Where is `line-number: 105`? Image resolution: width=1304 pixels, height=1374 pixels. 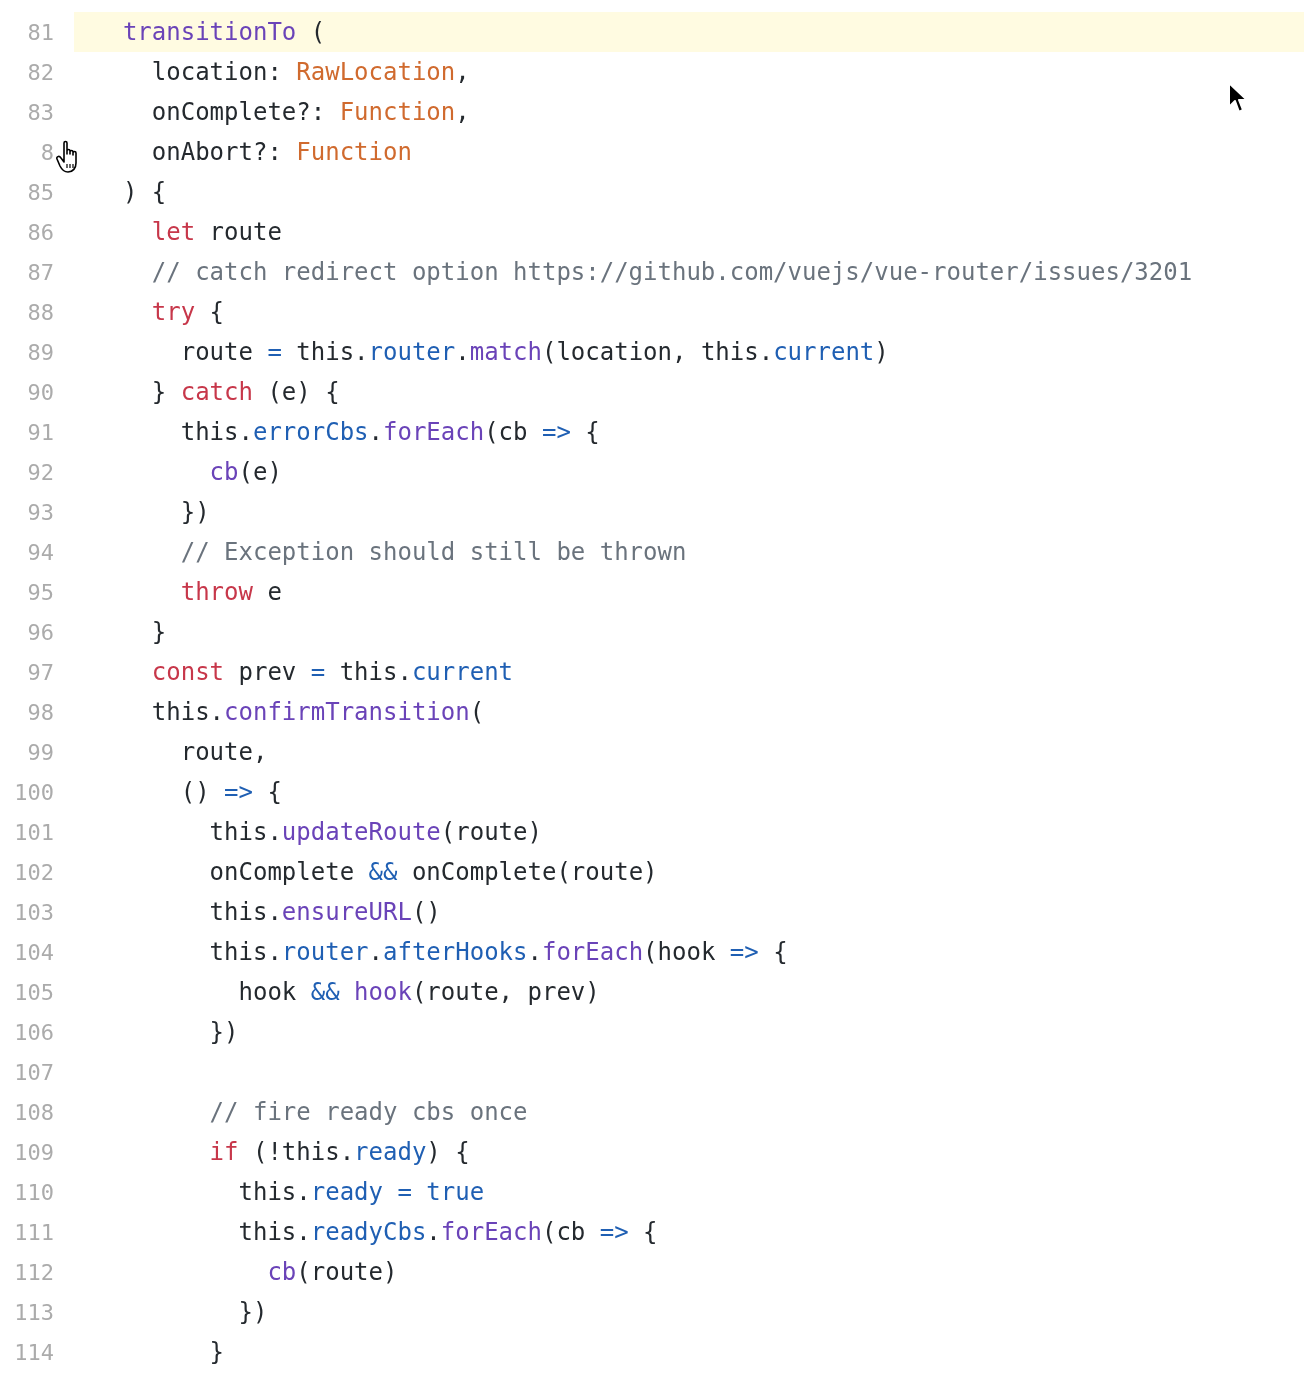 line-number: 105 is located at coordinates (33, 992).